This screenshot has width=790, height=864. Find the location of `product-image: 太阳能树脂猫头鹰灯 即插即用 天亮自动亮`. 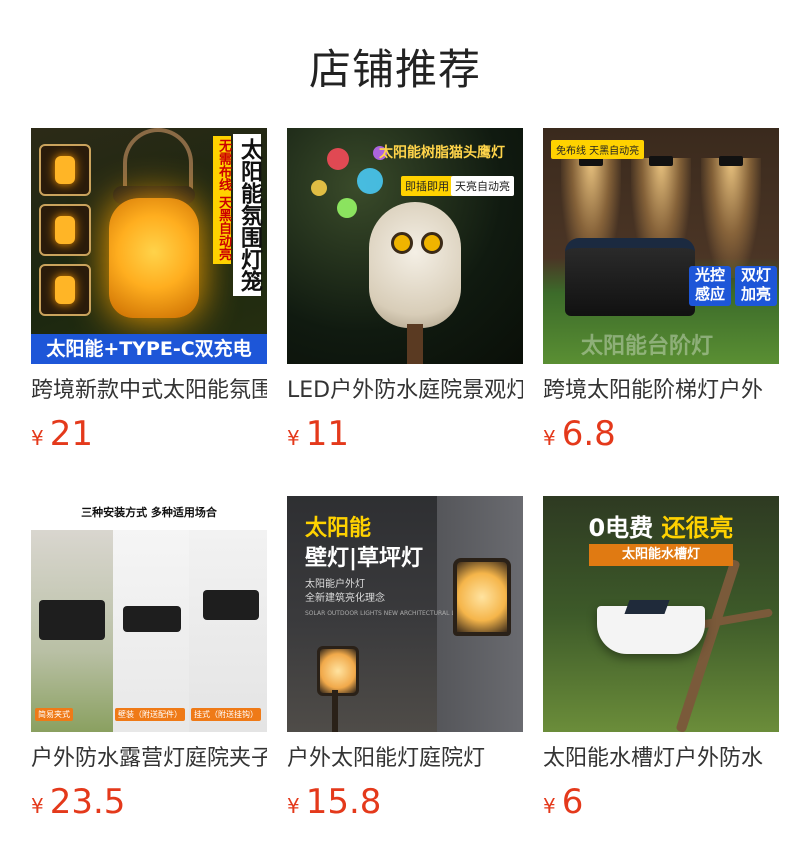

product-image: 太阳能树脂猫头鹰灯 即插即用 天亮自动亮 is located at coordinates (405, 246).